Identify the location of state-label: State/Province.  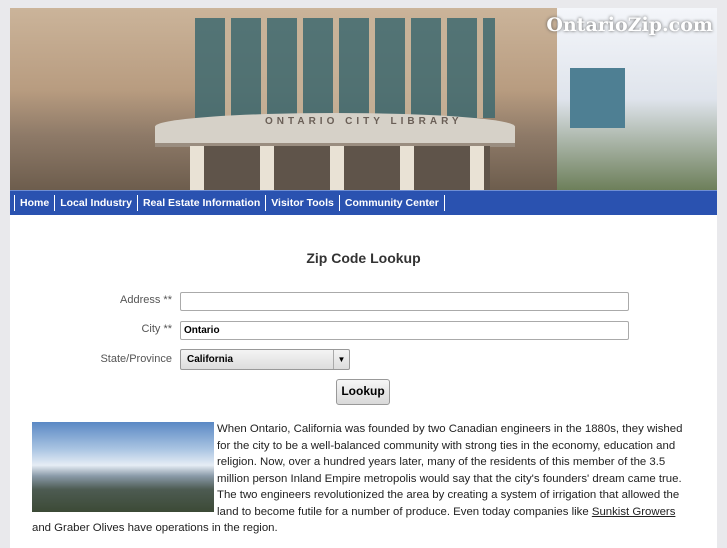
(136, 359).